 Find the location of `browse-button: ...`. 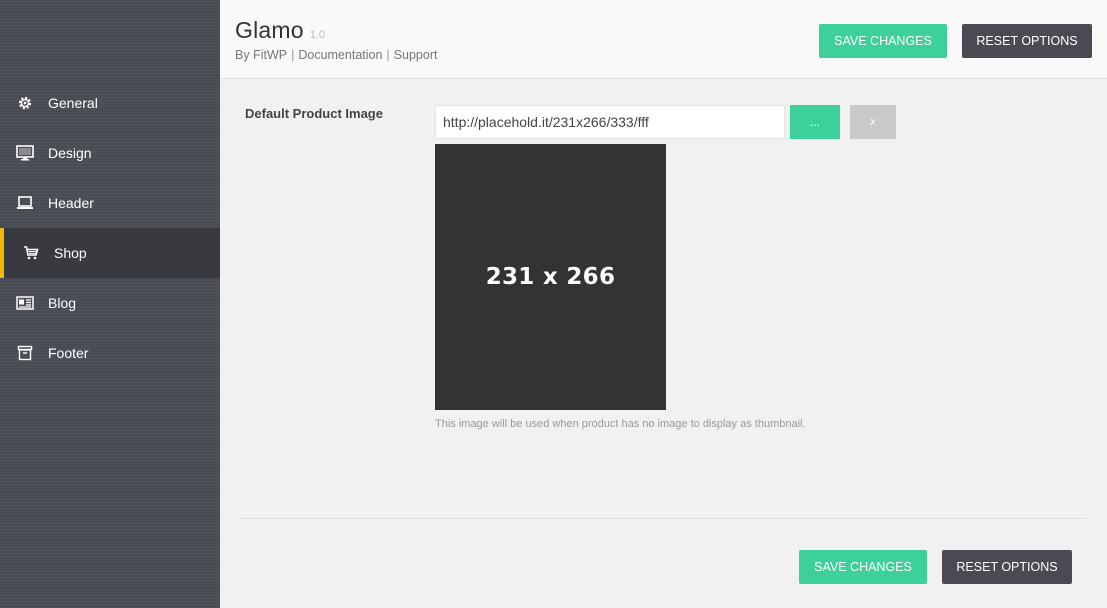

browse-button: ... is located at coordinates (815, 122).